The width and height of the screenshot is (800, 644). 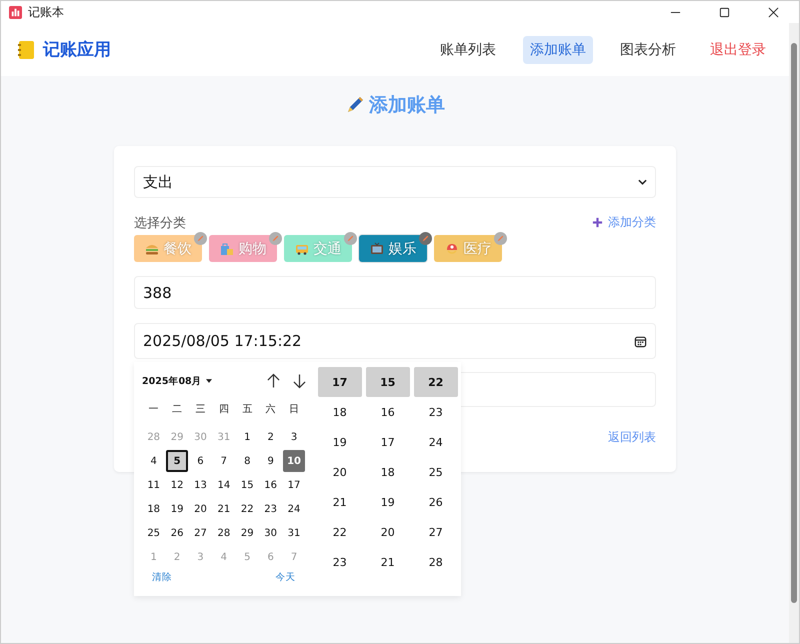 I want to click on nav-link: 账单列表, so click(x=468, y=50).